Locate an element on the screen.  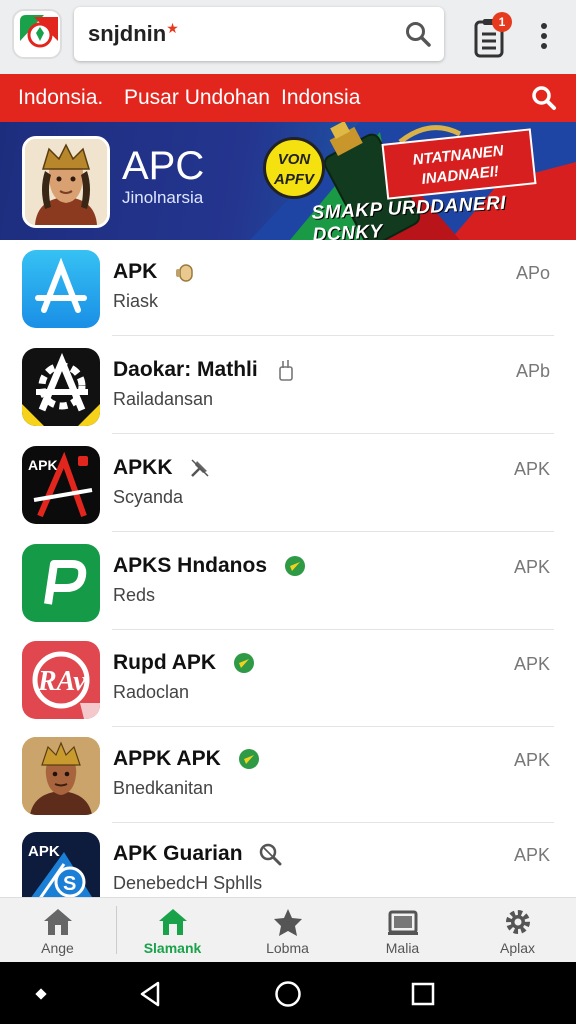
breadcrumb-item-3: Indonsia is located at coordinates (320, 98).